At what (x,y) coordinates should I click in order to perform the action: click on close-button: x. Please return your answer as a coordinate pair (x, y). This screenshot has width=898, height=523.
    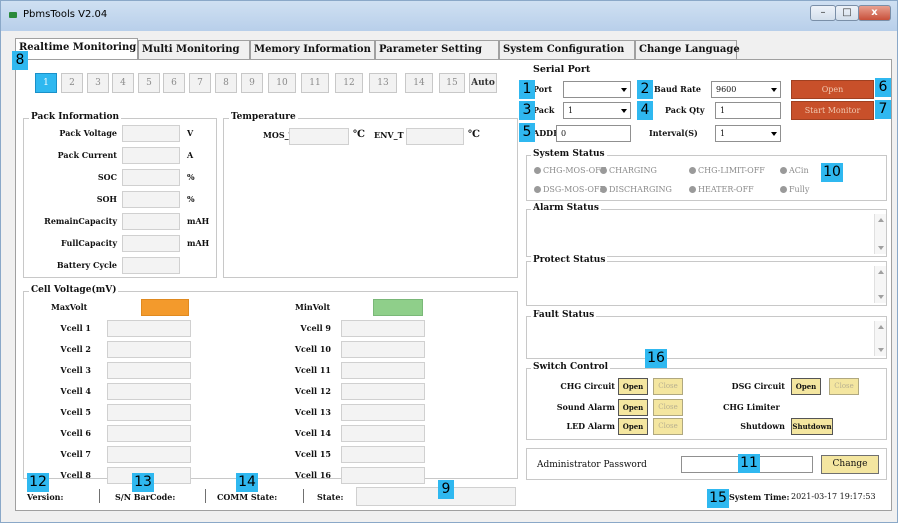
    Looking at the image, I should click on (874, 13).